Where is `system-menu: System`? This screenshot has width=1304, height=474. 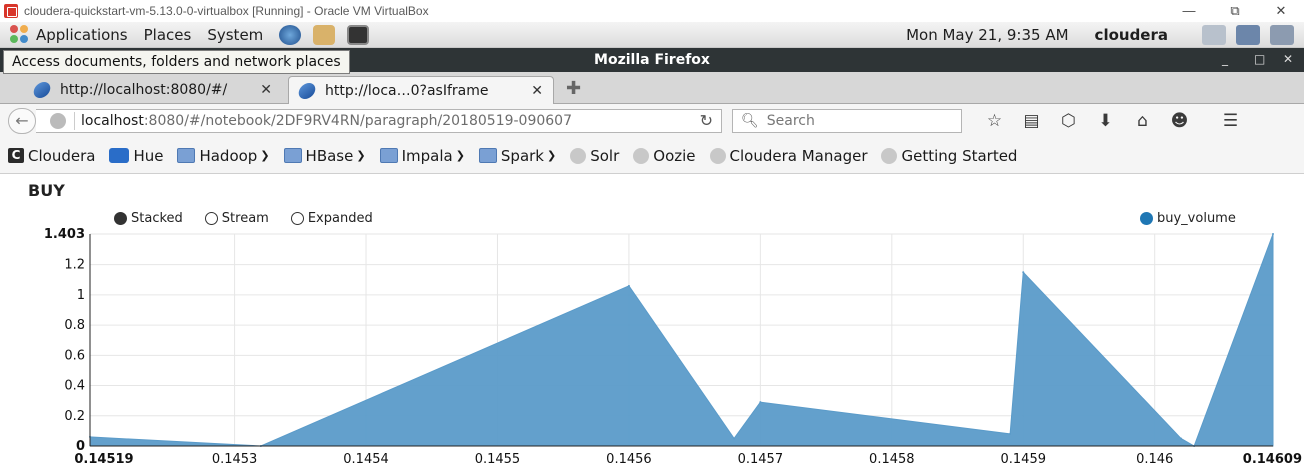 system-menu: System is located at coordinates (235, 35).